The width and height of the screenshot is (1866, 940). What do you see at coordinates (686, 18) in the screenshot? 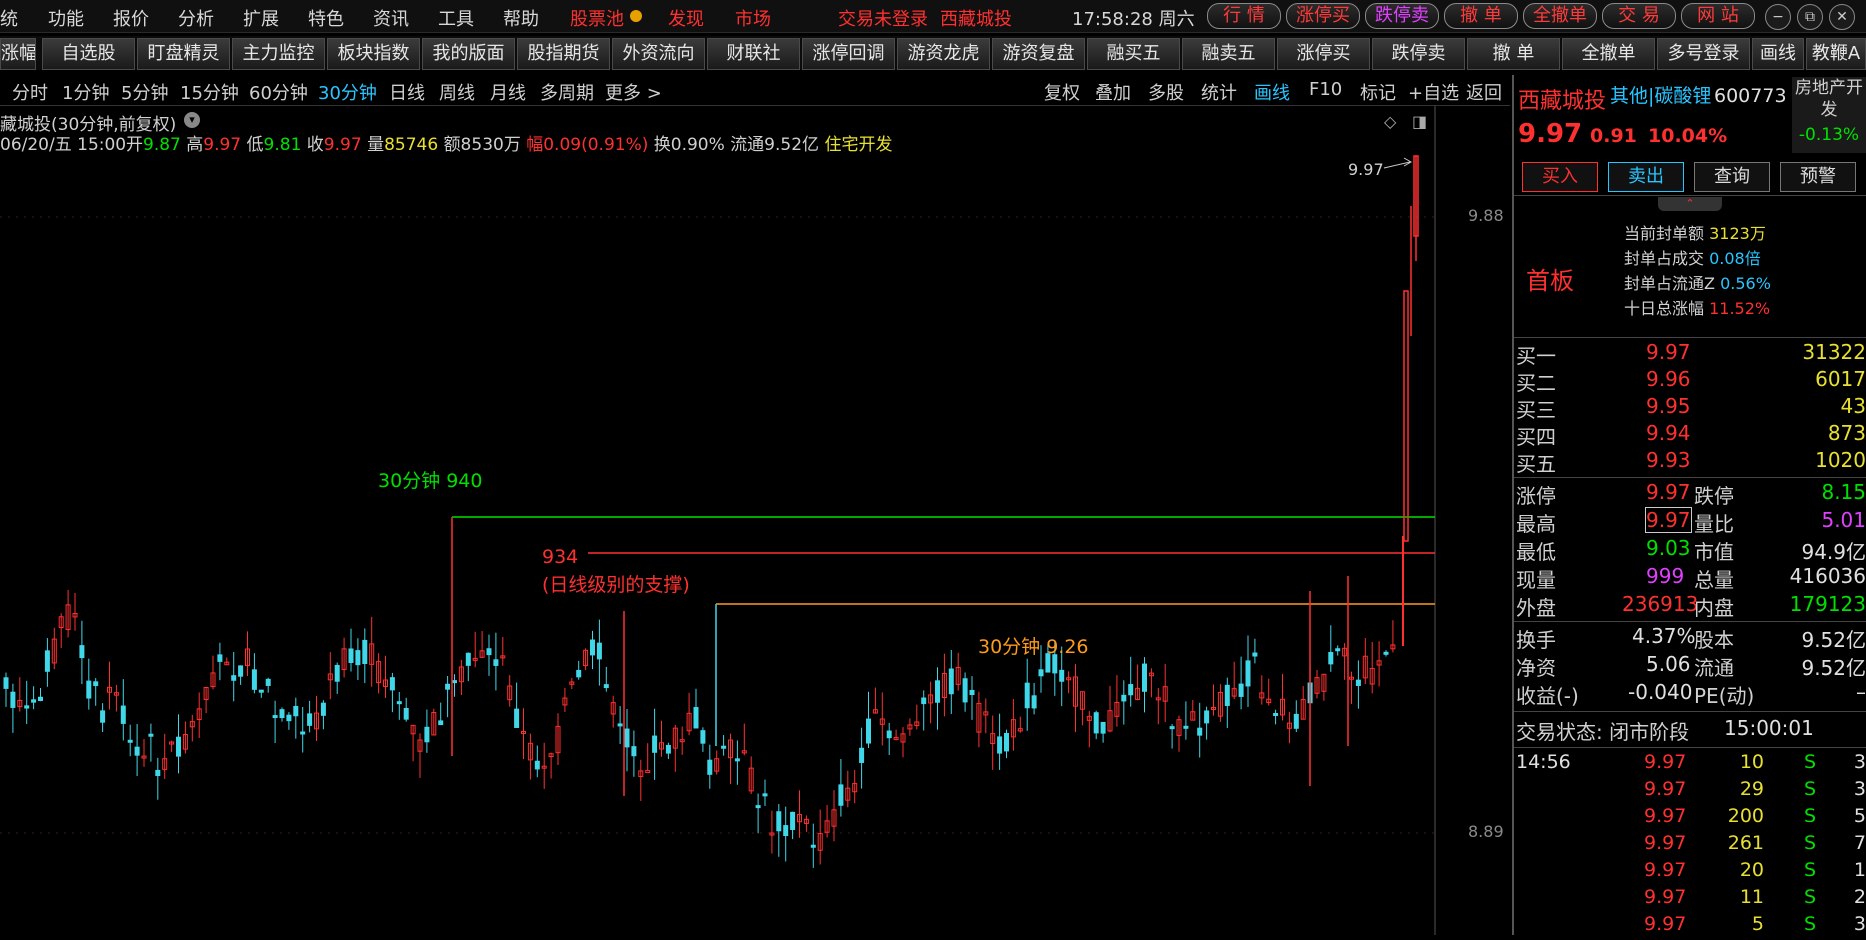
I see `menu-discover: 发现` at bounding box center [686, 18].